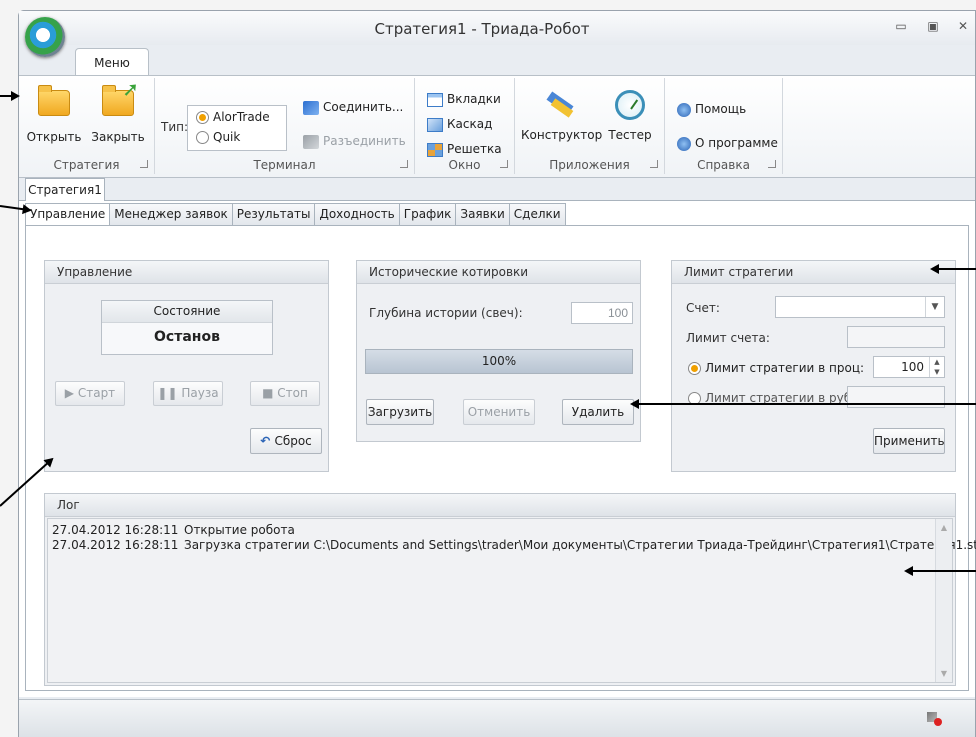  I want to click on tabs-button: Вкладки, so click(464, 99).